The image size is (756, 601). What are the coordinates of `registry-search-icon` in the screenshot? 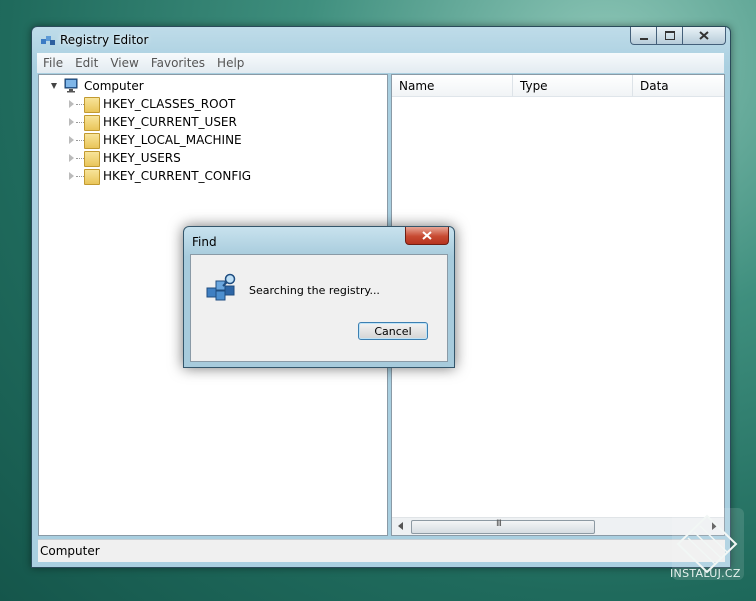 It's located at (221, 287).